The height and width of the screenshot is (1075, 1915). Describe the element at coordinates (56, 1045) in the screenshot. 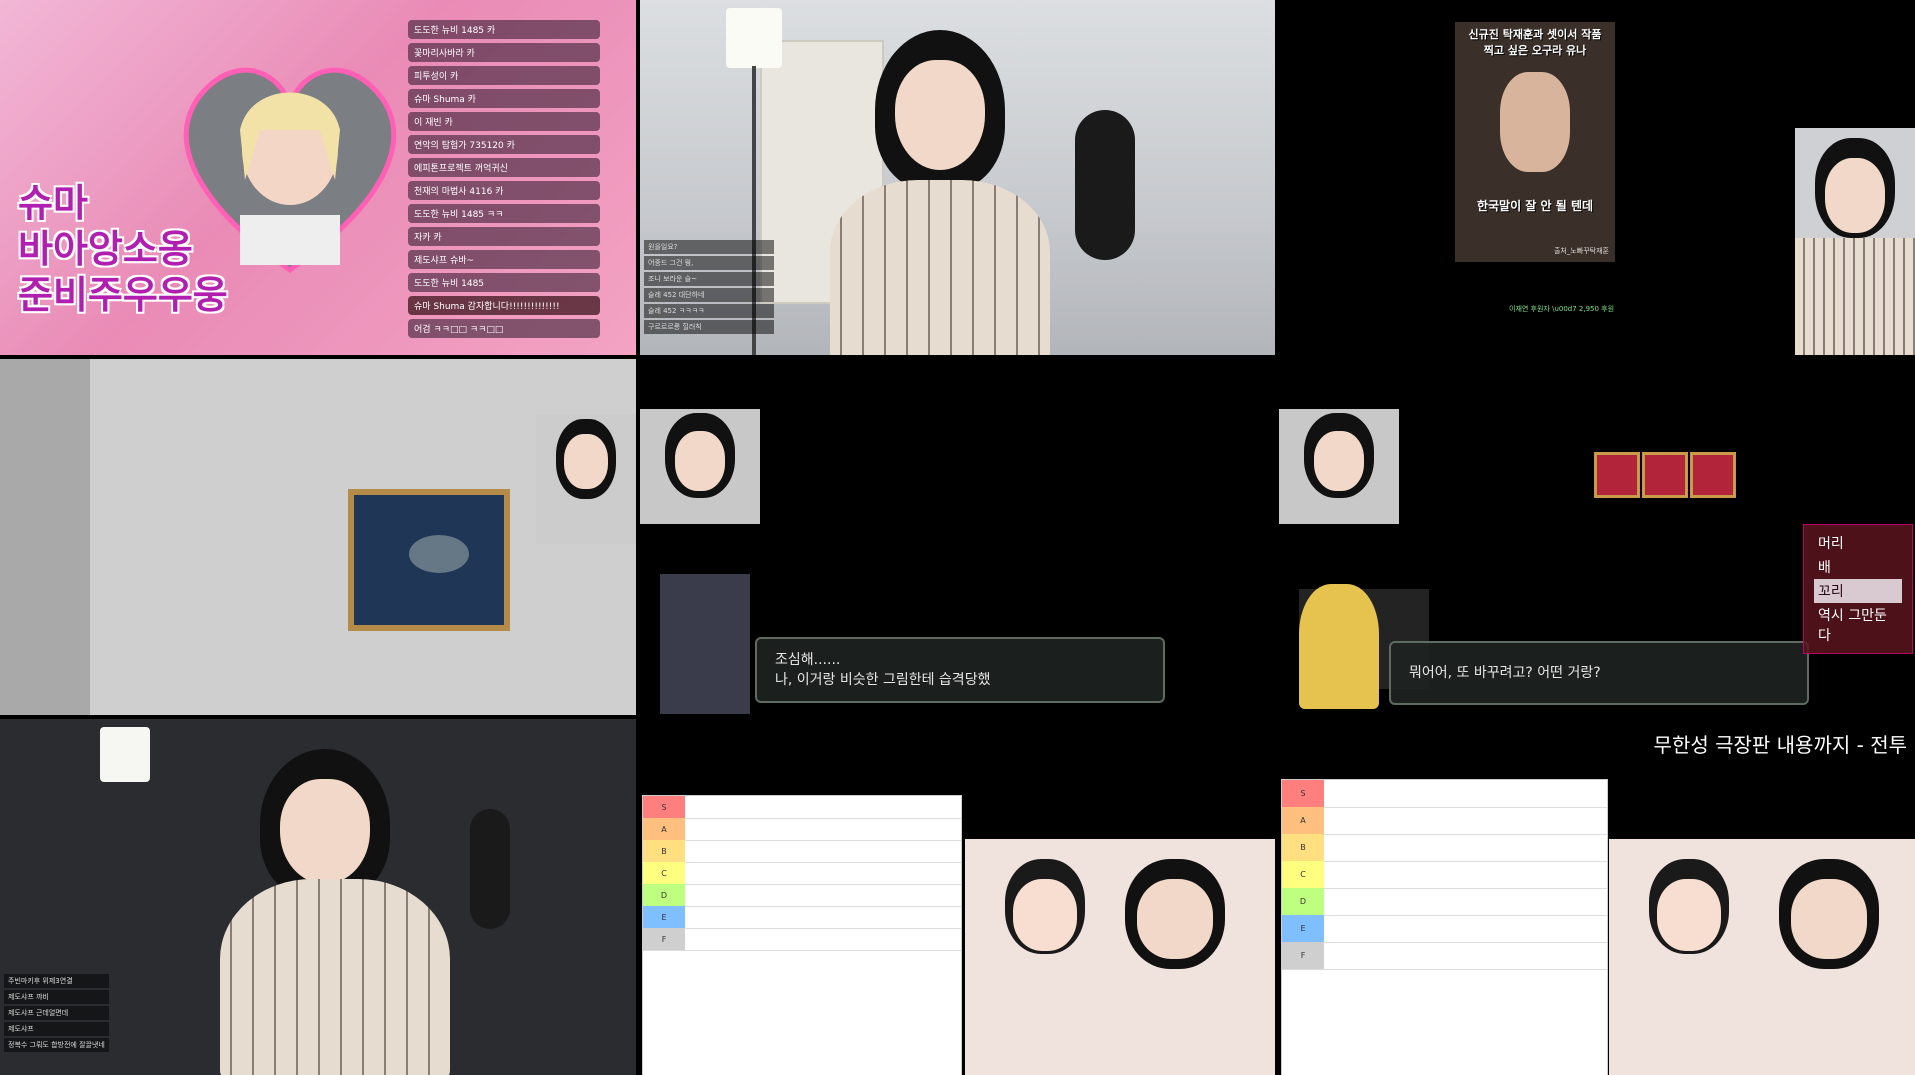

I see `chat-message: 정복수 그뤄도 합방전에 잘끌냇네` at that location.